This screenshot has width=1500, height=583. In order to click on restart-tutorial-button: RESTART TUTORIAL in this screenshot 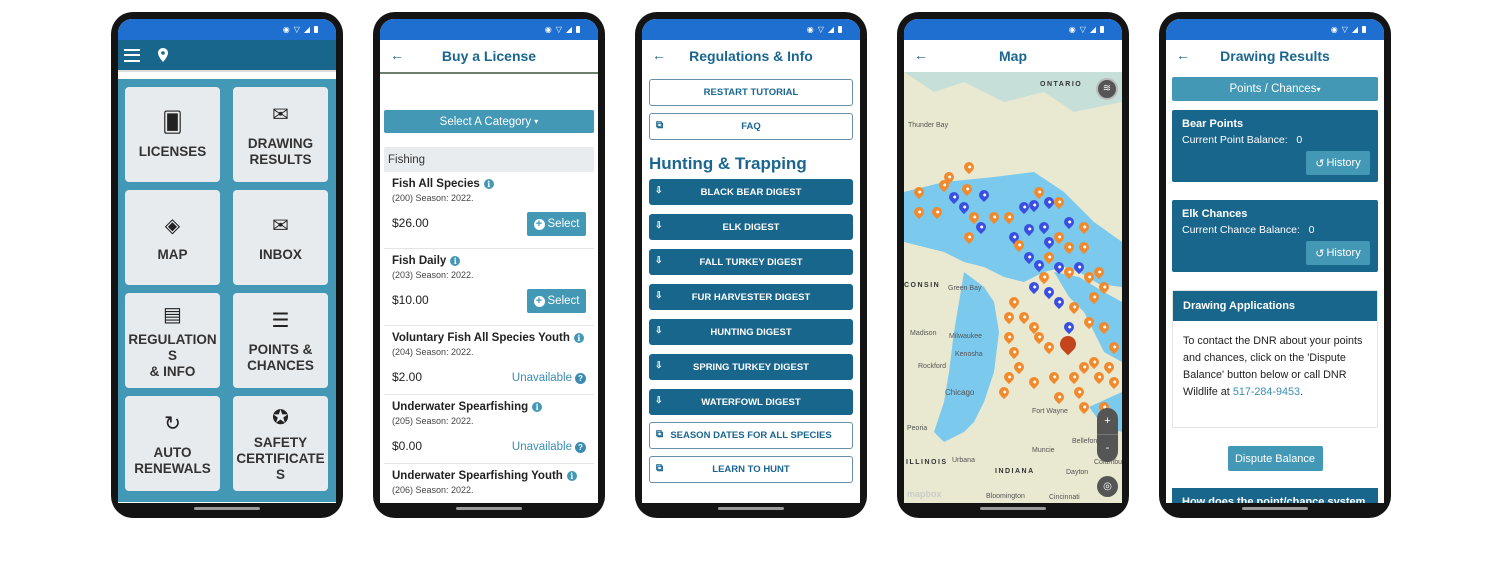, I will do `click(751, 92)`.